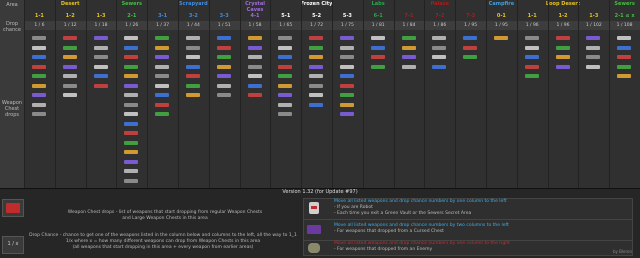 The width and height of the screenshot is (640, 258). What do you see at coordinates (132, 25) in the screenshot?
I see `drop-chance-value: 1 / 26` at bounding box center [132, 25].